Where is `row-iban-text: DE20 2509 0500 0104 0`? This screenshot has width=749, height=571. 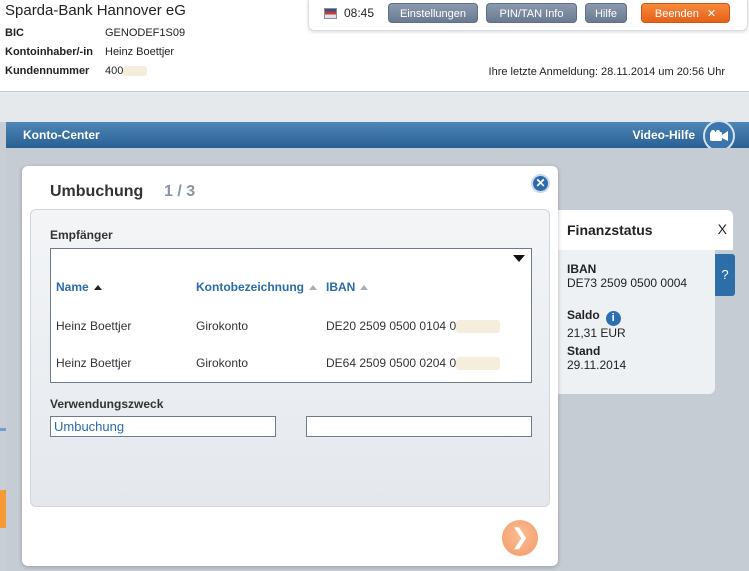 row-iban-text: DE20 2509 0500 0104 0 is located at coordinates (391, 326).